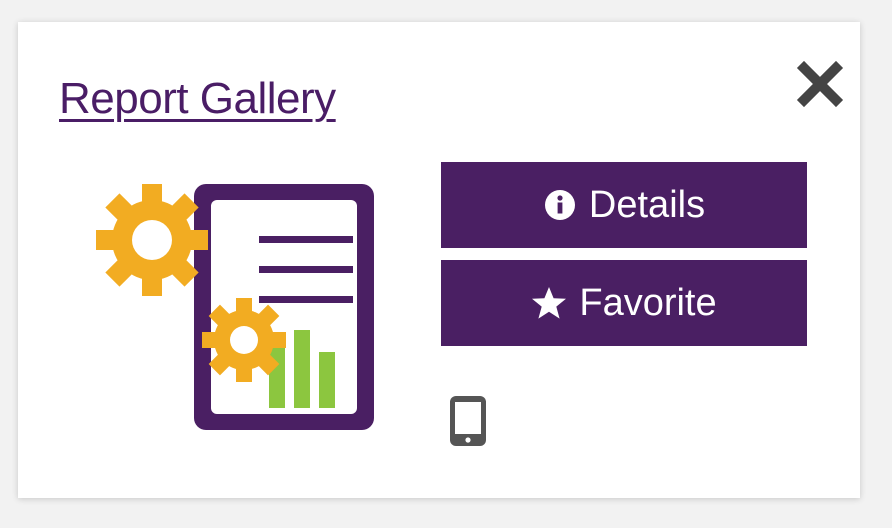 Image resolution: width=892 pixels, height=528 pixels. Describe the element at coordinates (560, 205) in the screenshot. I see `info-circle-icon` at that location.